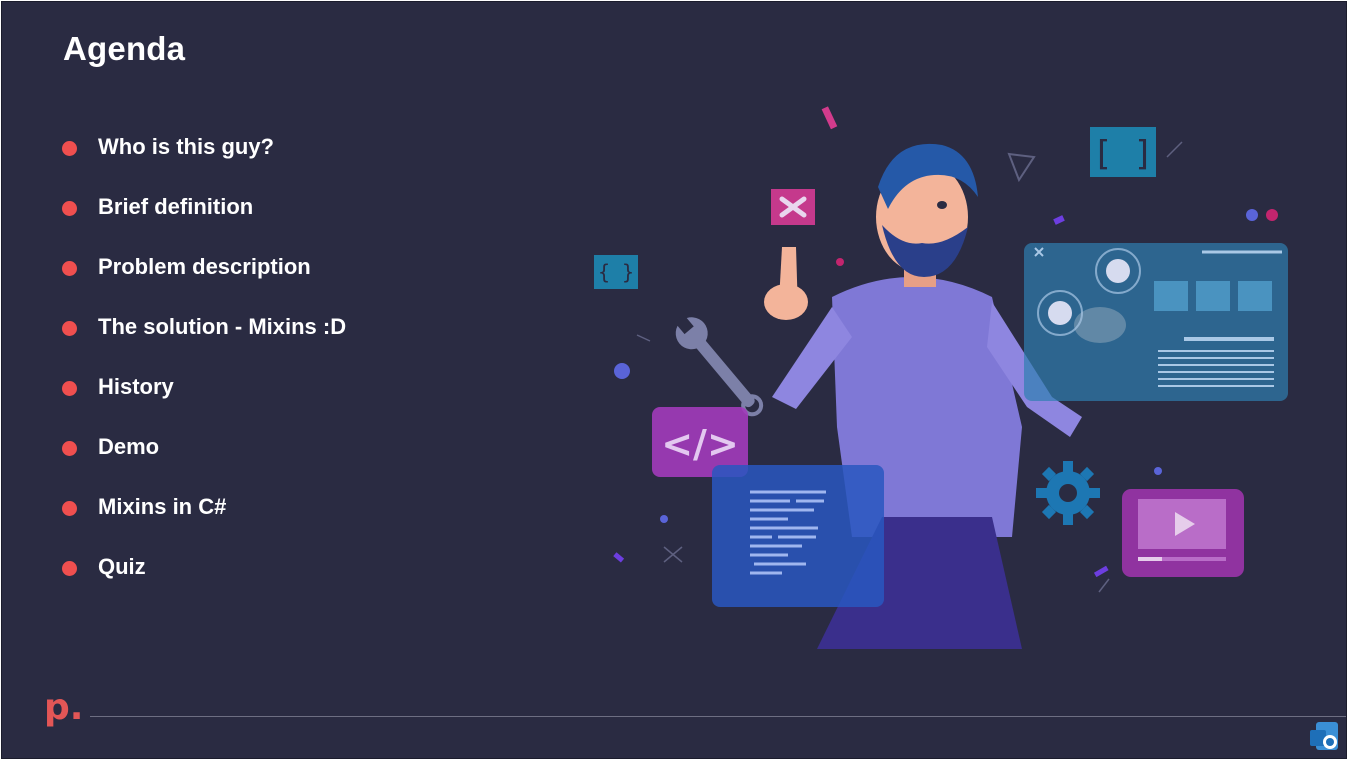 The height and width of the screenshot is (760, 1348). Describe the element at coordinates (124, 48) in the screenshot. I see `slide-title: Agenda` at that location.